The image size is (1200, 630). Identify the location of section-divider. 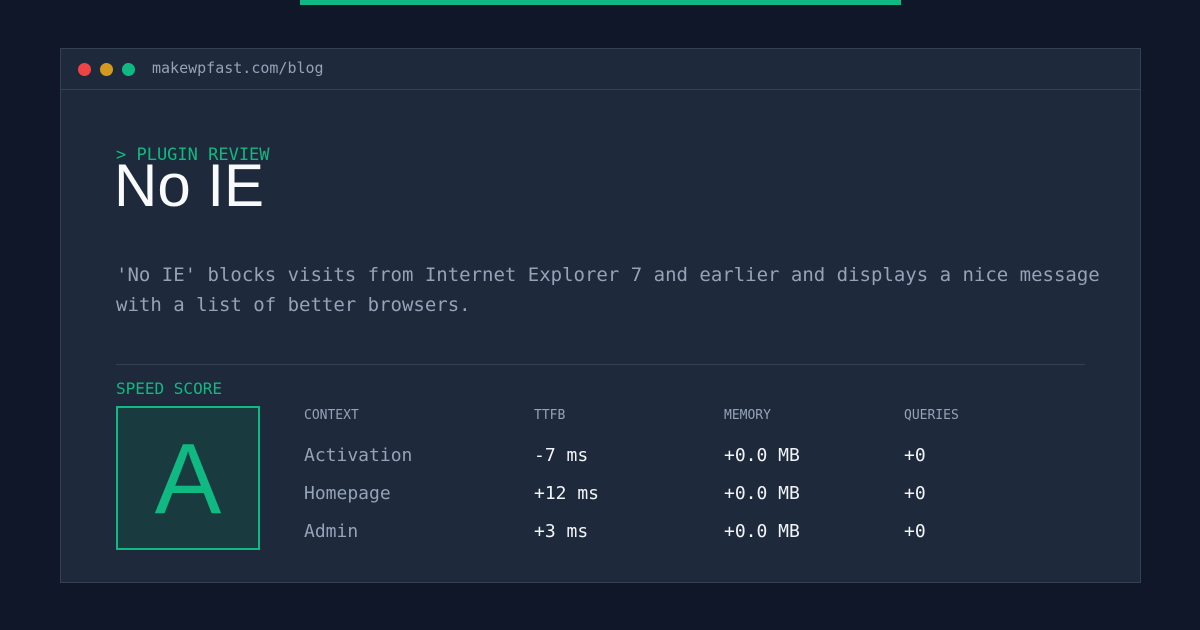
(600, 364).